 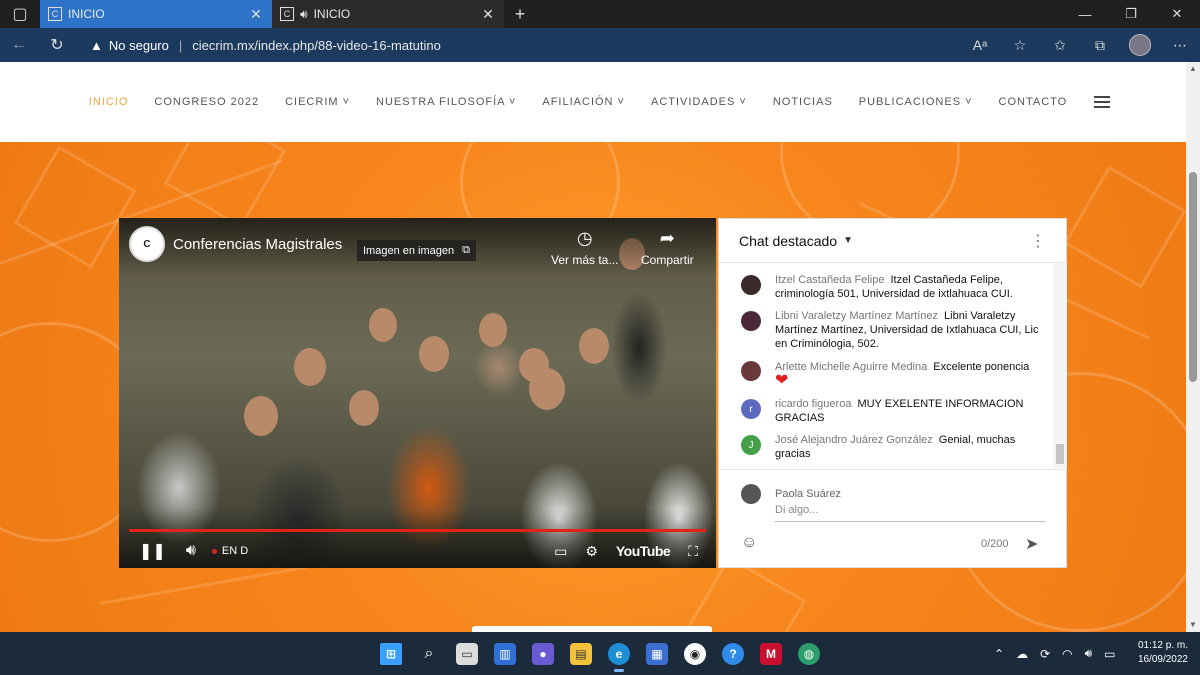 I want to click on progress-bar, so click(x=417, y=530).